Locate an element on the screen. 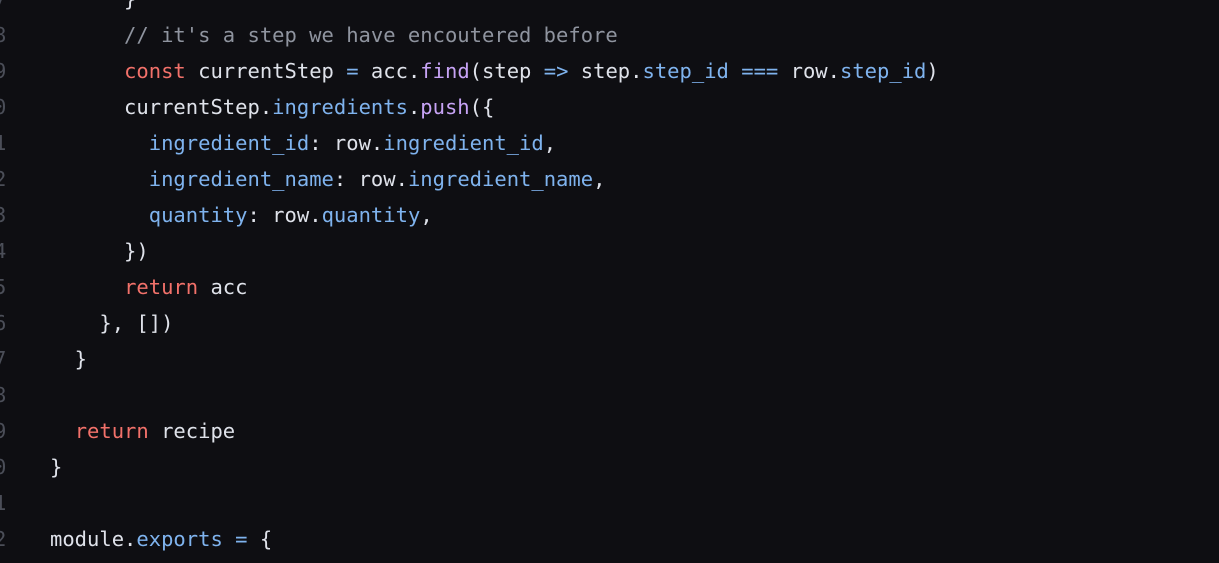 This screenshot has height=563, width=1219. line-content: quantity: row.quantity, is located at coordinates (241, 215).